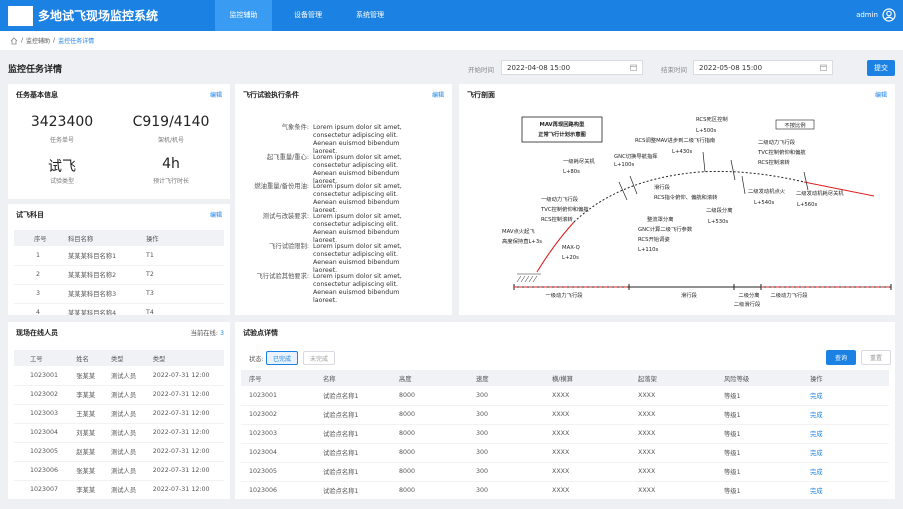 The image size is (903, 509). Describe the element at coordinates (61, 181) in the screenshot. I see `test-type-label: 试验类型` at that location.